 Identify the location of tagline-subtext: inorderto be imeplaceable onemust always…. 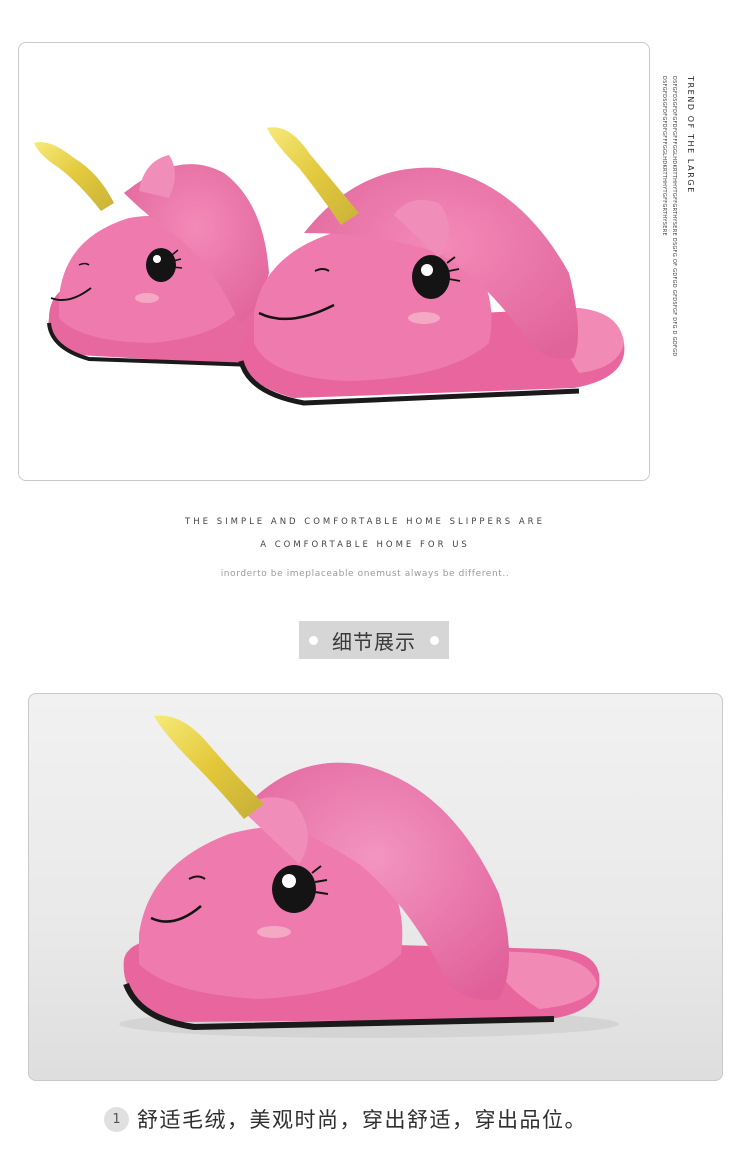
(365, 574).